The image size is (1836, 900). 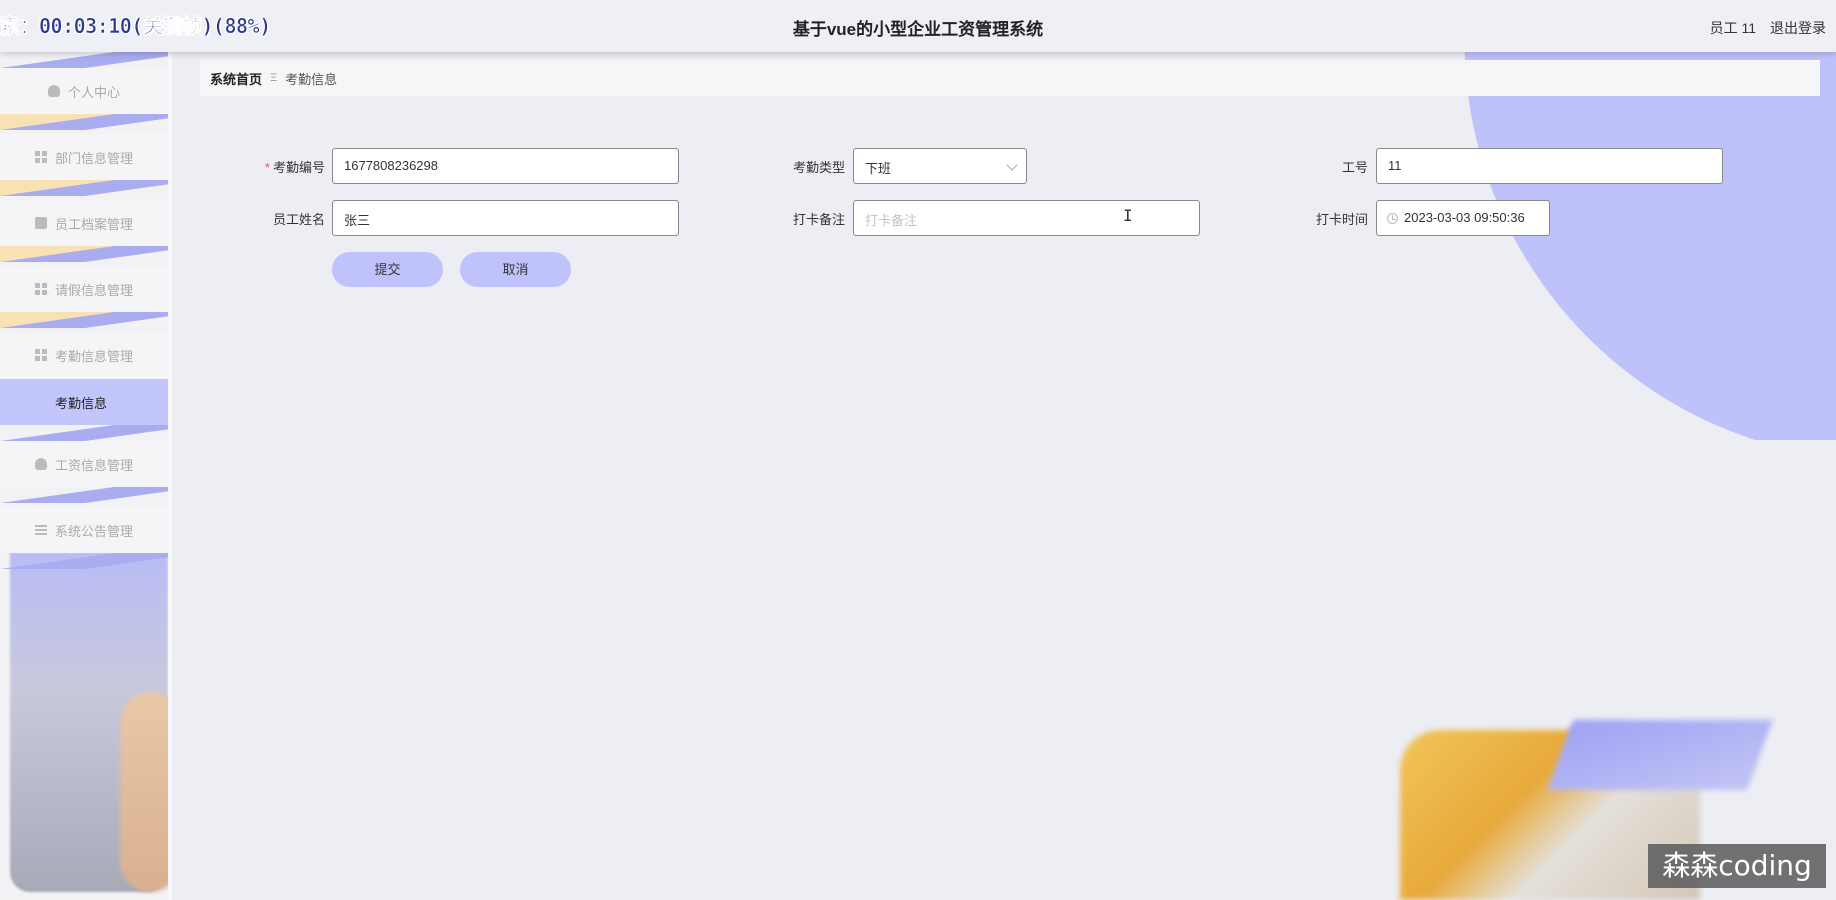 I want to click on sidebar-item-label: 考勤信息管理, so click(x=93, y=356).